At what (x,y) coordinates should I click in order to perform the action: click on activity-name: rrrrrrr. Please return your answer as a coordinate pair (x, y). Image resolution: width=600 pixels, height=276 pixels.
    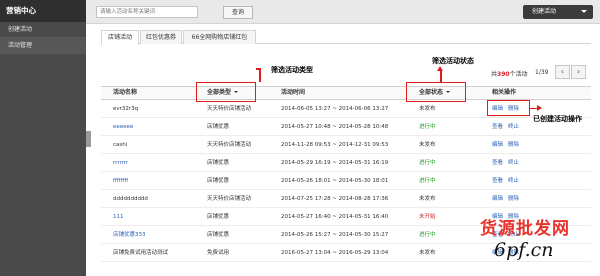
    Looking at the image, I should click on (120, 163).